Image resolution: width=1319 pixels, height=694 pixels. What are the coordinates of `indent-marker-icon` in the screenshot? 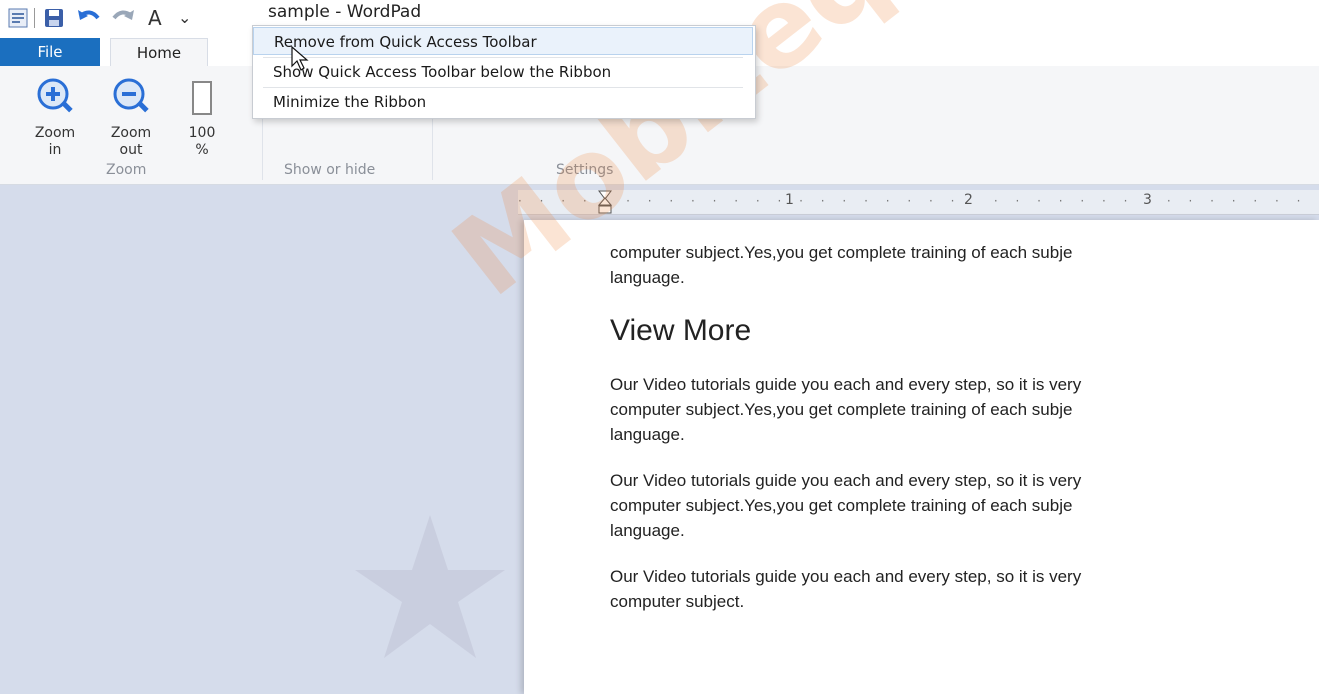 It's located at (605, 204).